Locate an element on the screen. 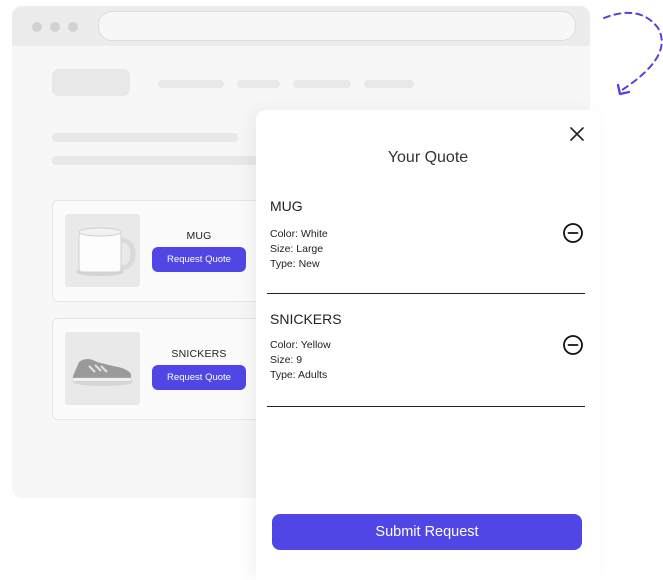 The image size is (663, 580). product-card-snickers: SNICKERS Request Quote is located at coordinates (168, 369).